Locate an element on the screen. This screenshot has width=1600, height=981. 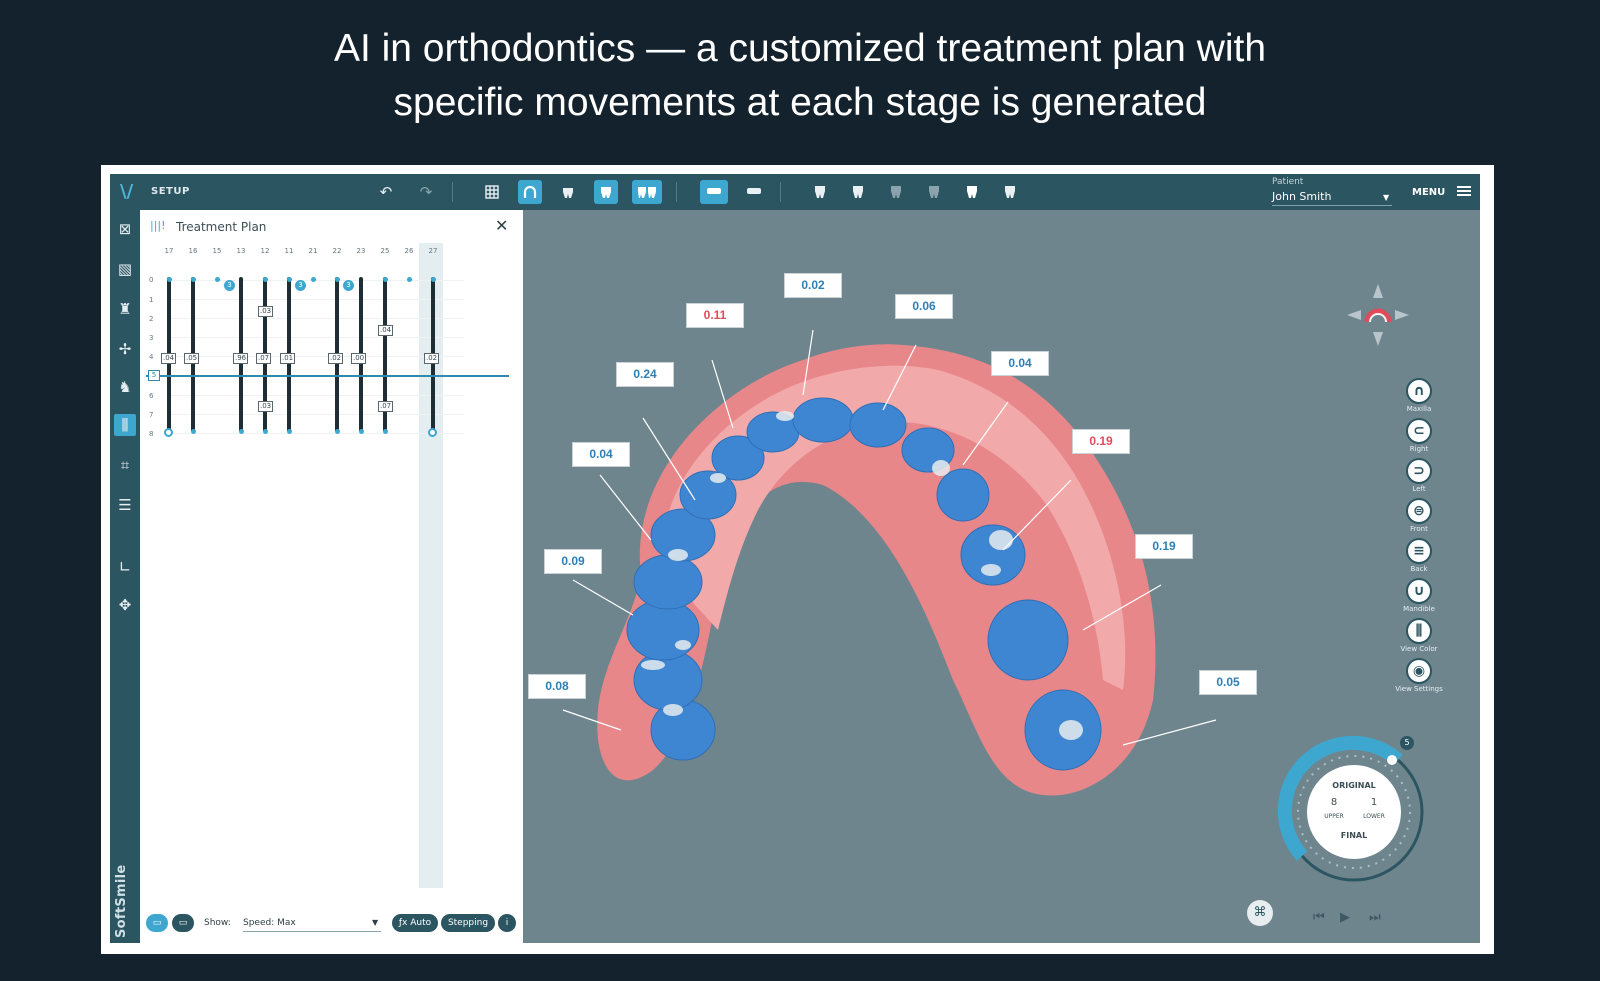
tooth-tool-4-icon is located at coordinates (934, 192).